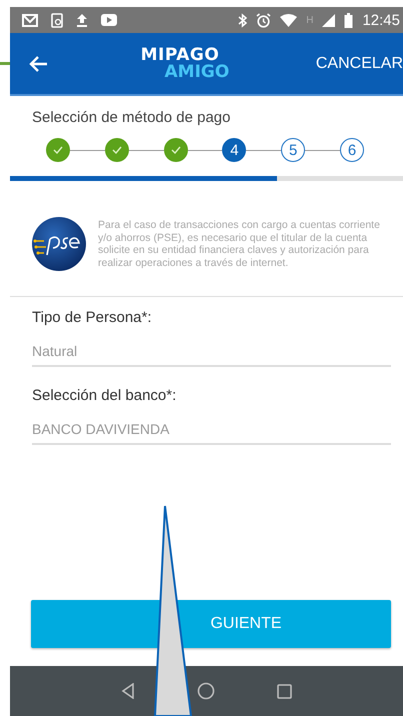 This screenshot has height=716, width=403. I want to click on pse-logo-icon, so click(59, 244).